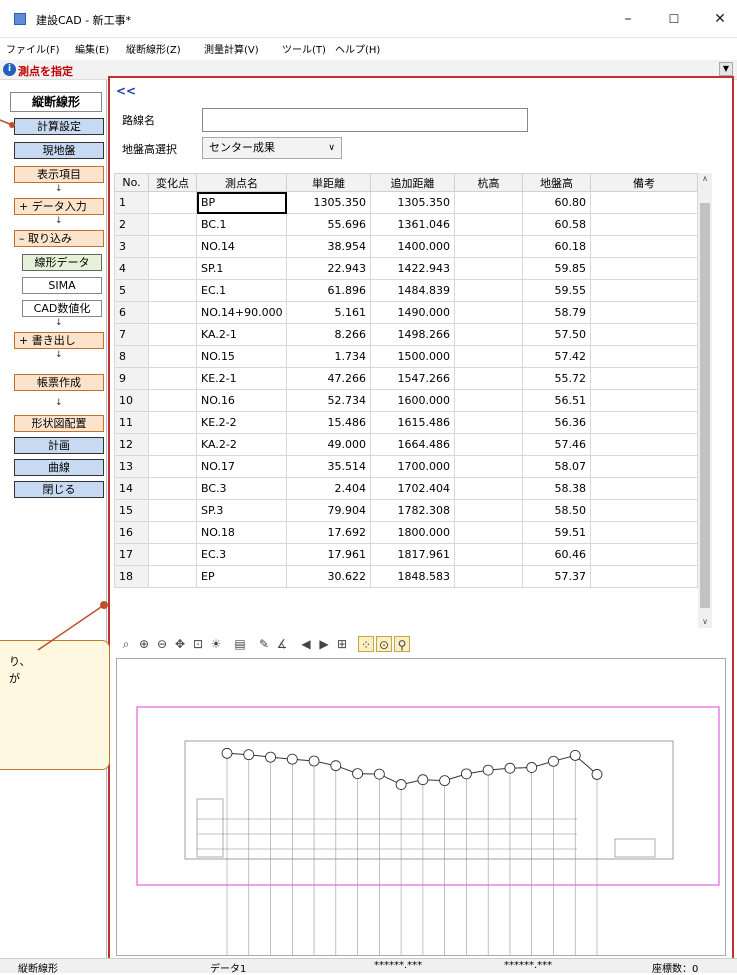  What do you see at coordinates (71, 627) in the screenshot?
I see `callout-line-shape` at bounding box center [71, 627].